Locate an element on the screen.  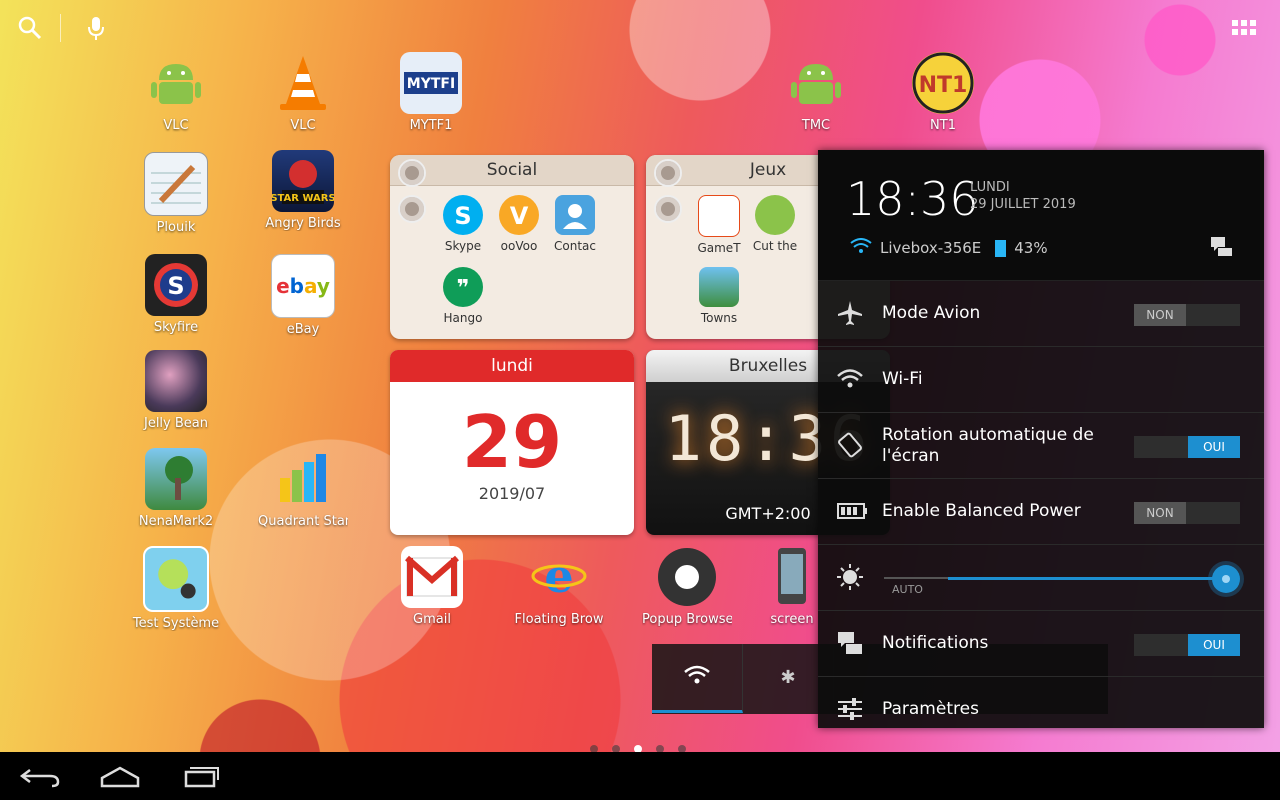
svg-text: NT1 is located at coordinates (943, 85).